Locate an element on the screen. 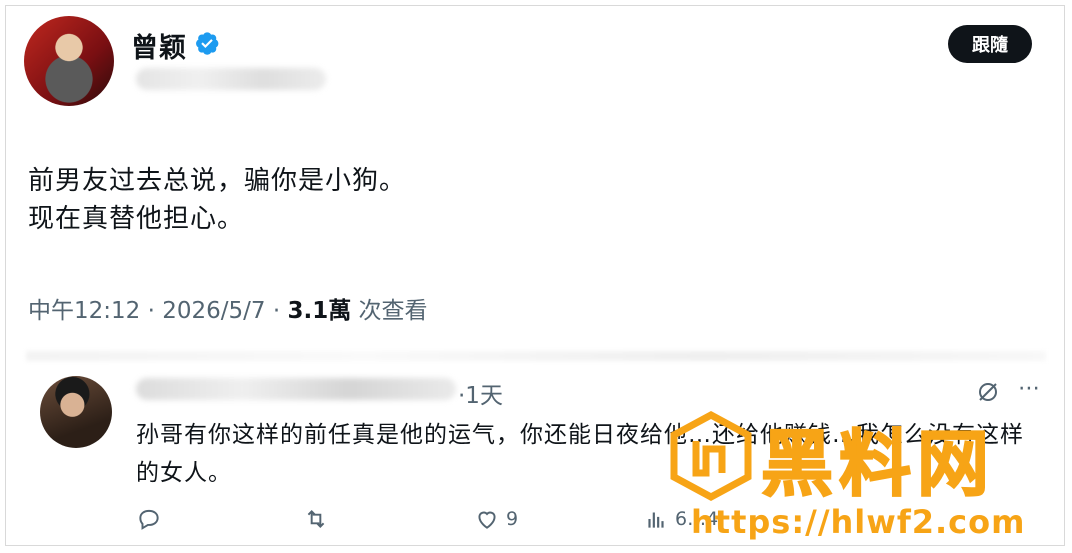 Image resolution: width=1072 pixels, height=553 pixels. more-icon: ⋯ is located at coordinates (1029, 388).